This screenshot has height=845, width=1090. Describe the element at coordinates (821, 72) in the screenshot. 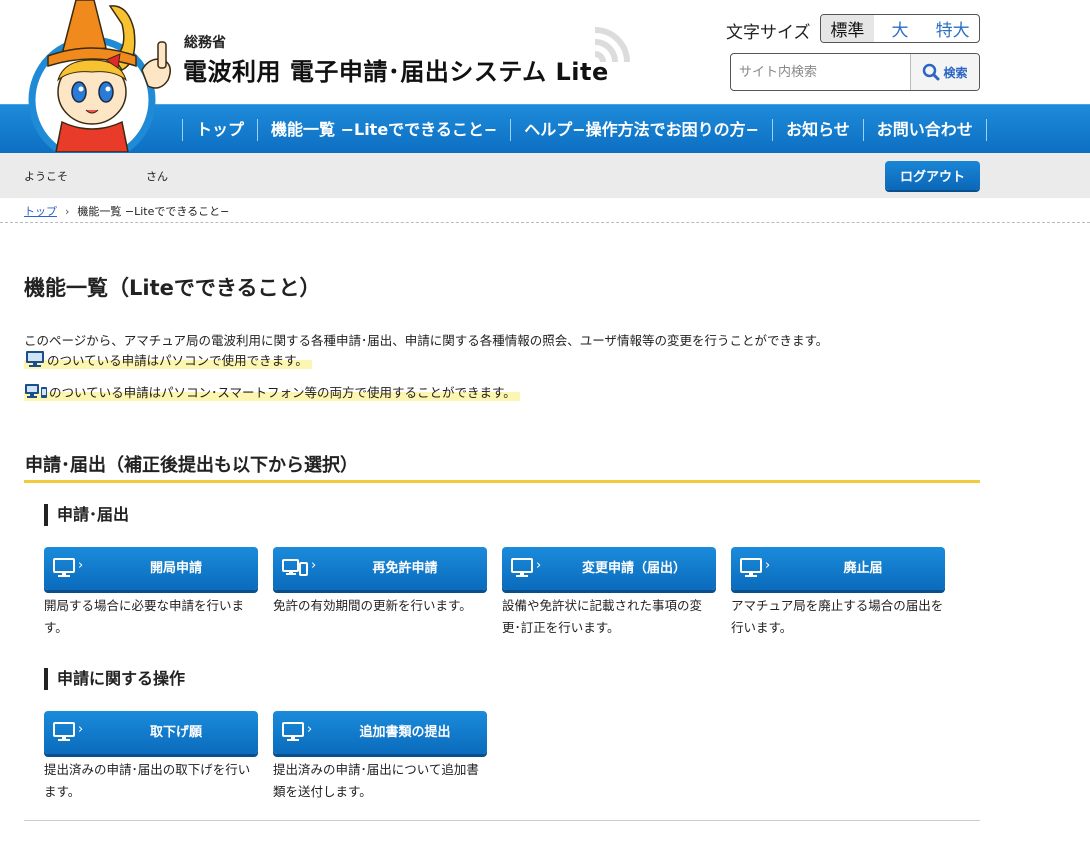

I see `search-input` at that location.